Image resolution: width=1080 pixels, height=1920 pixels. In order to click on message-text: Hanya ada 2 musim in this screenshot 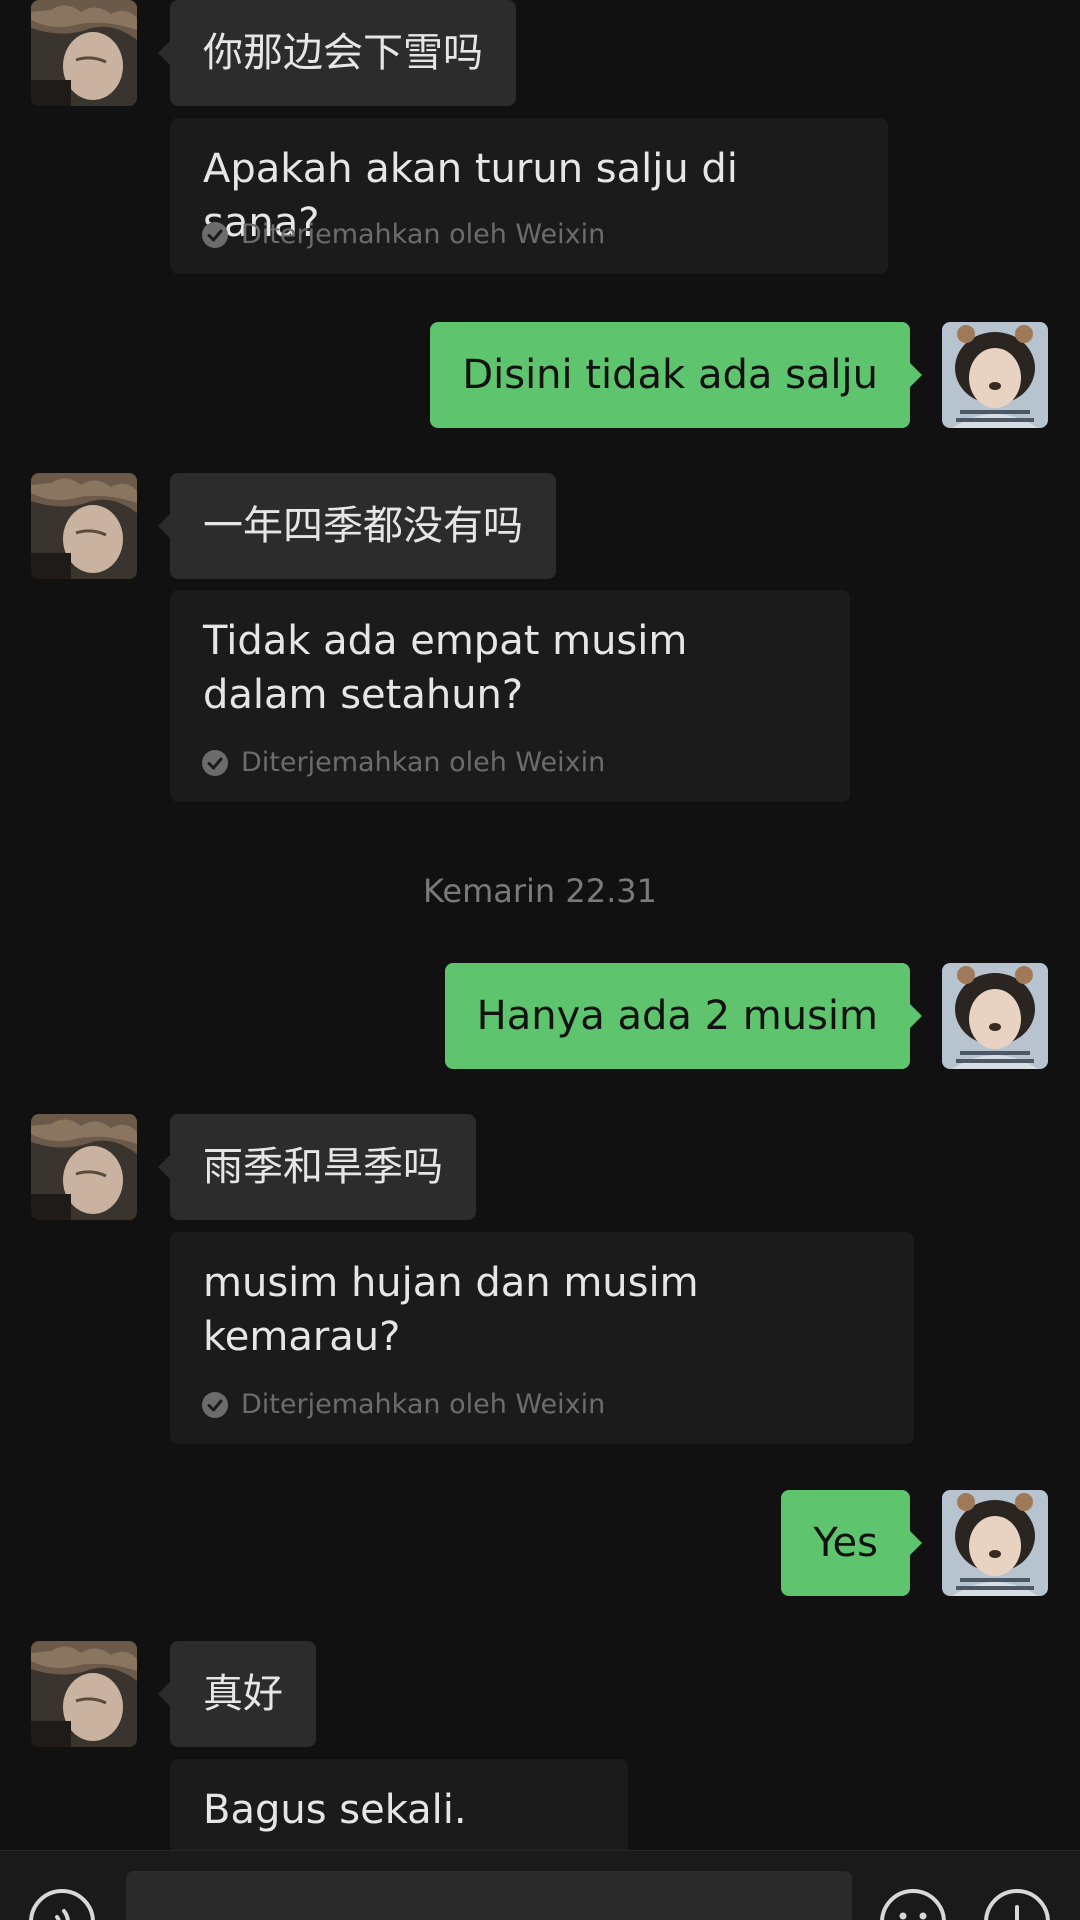, I will do `click(677, 1016)`.